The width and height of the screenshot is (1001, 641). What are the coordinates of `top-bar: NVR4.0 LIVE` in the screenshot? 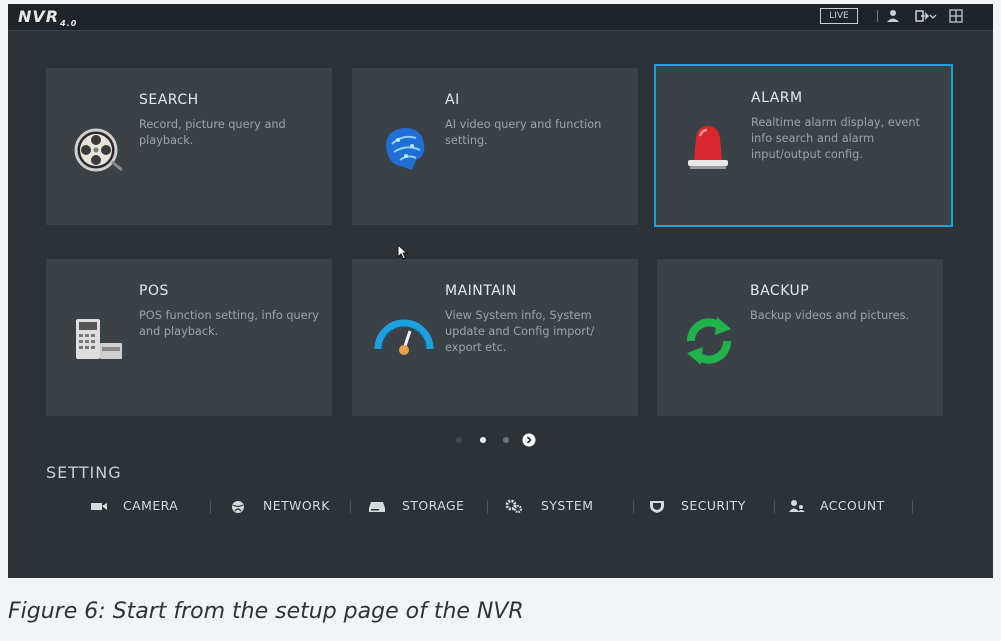 It's located at (500, 17).